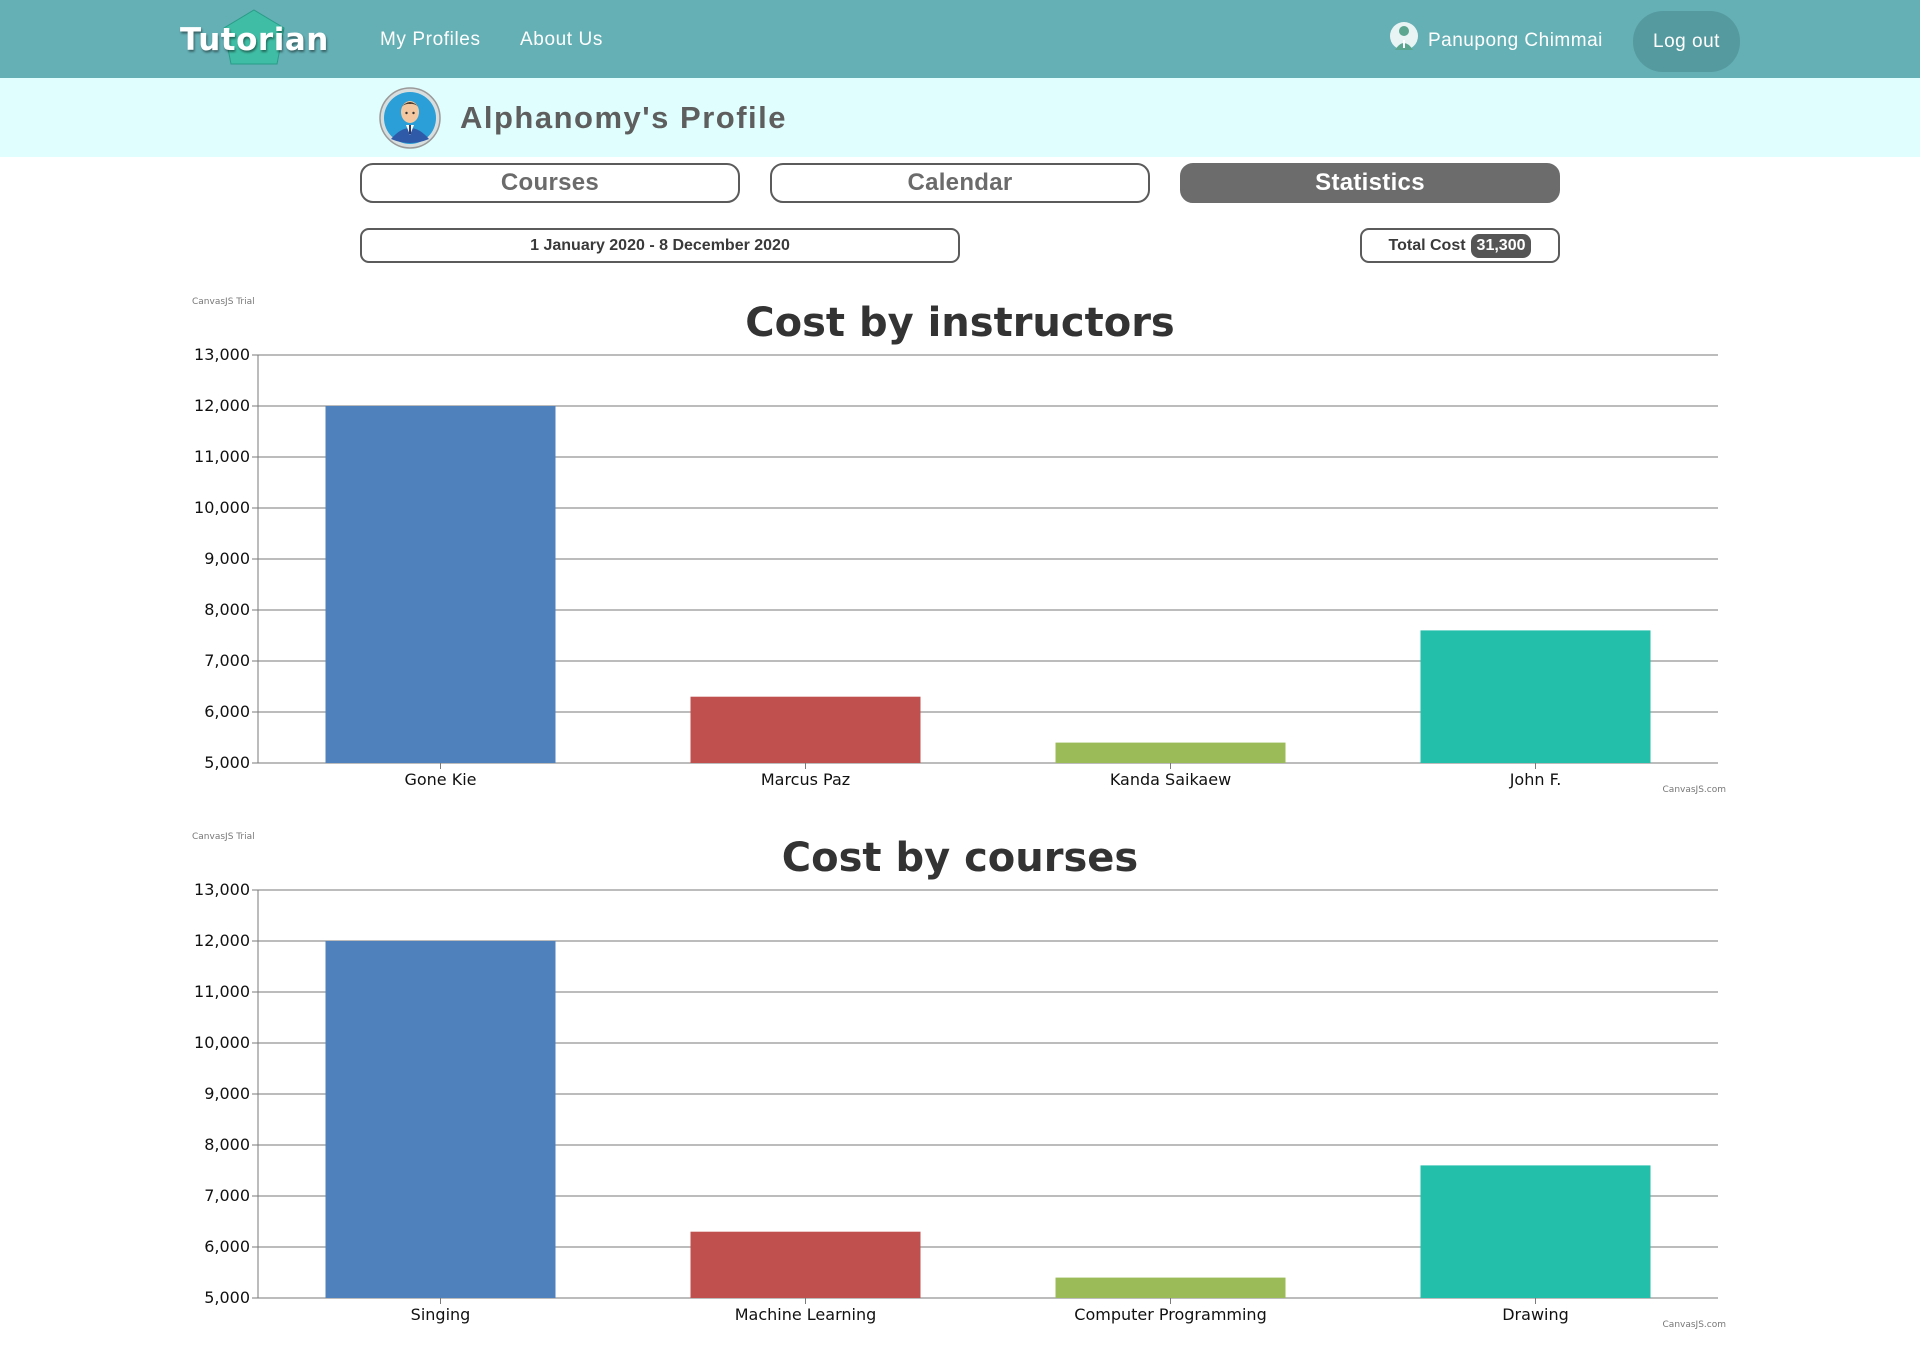 The height and width of the screenshot is (1355, 1920). I want to click on total-cost-box: Total Cost 31,300, so click(1460, 245).